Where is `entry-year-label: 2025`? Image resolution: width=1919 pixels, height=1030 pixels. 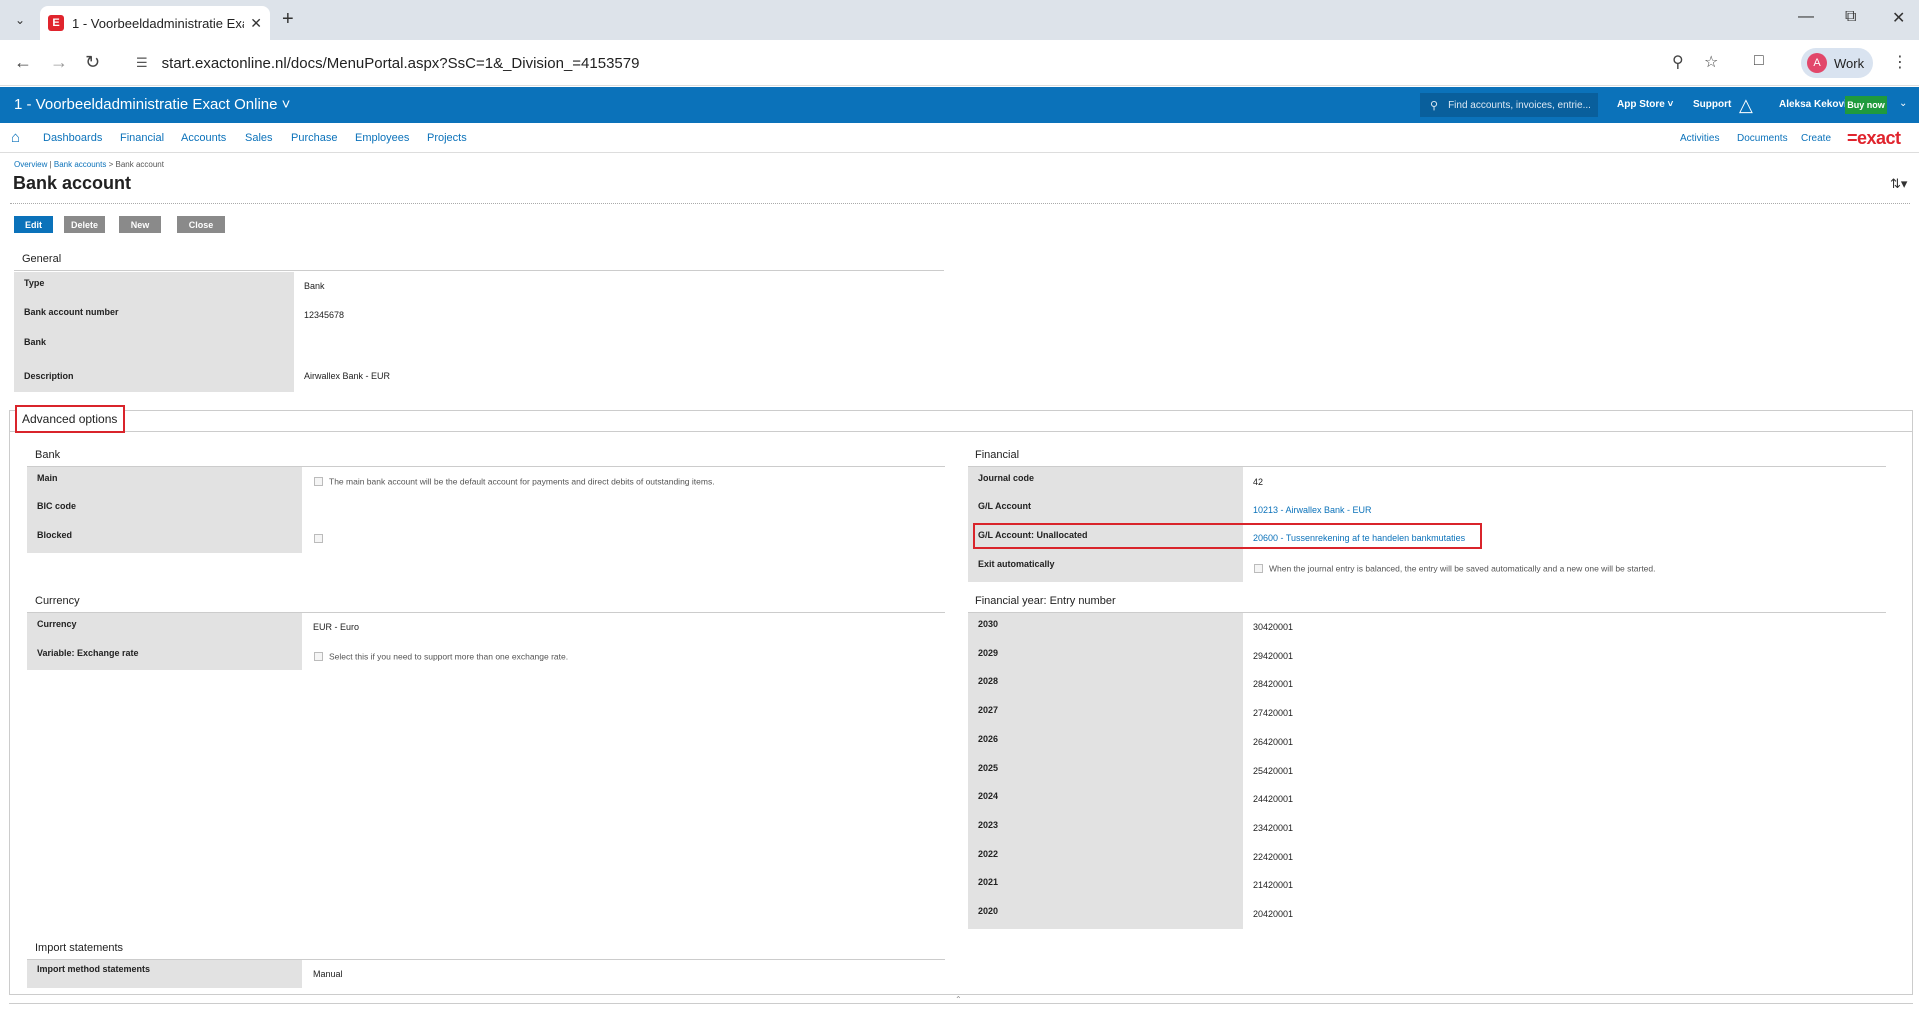 entry-year-label: 2025 is located at coordinates (988, 767).